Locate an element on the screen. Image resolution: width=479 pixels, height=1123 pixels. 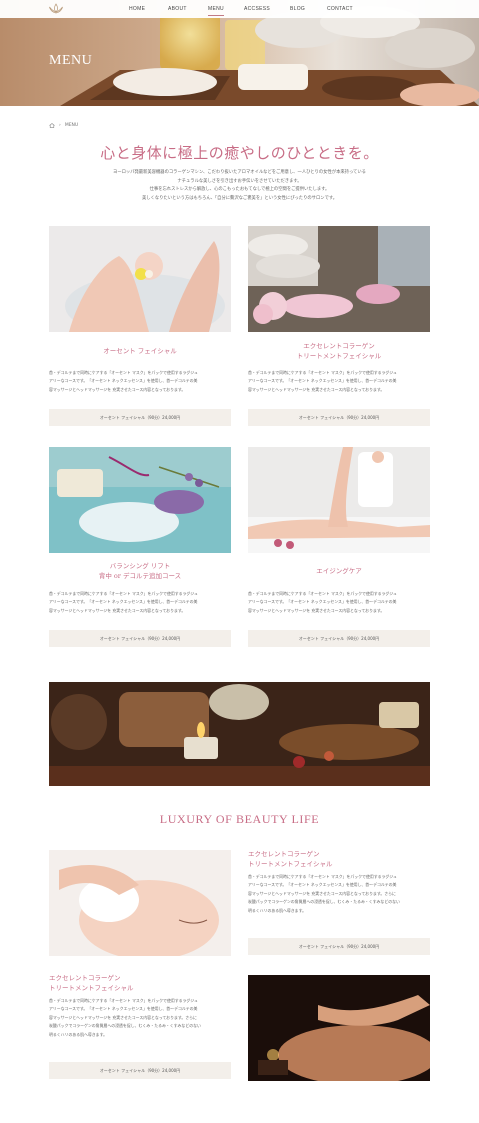
card-image-collagen is located at coordinates (339, 279).